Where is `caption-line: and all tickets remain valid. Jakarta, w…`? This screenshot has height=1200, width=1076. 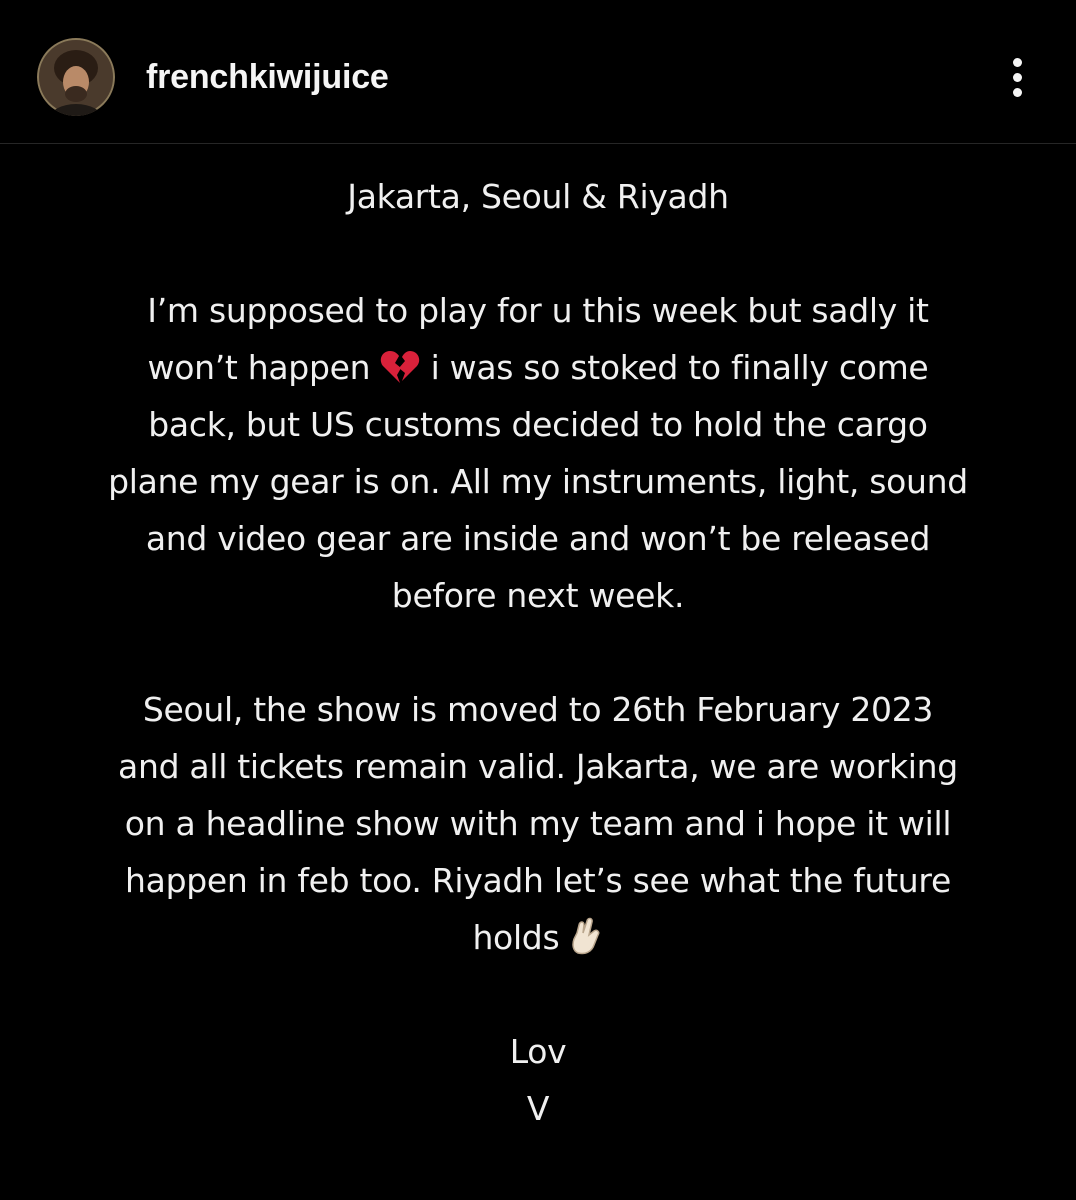
caption-line: and all tickets remain valid. Jakarta, w… is located at coordinates (538, 766).